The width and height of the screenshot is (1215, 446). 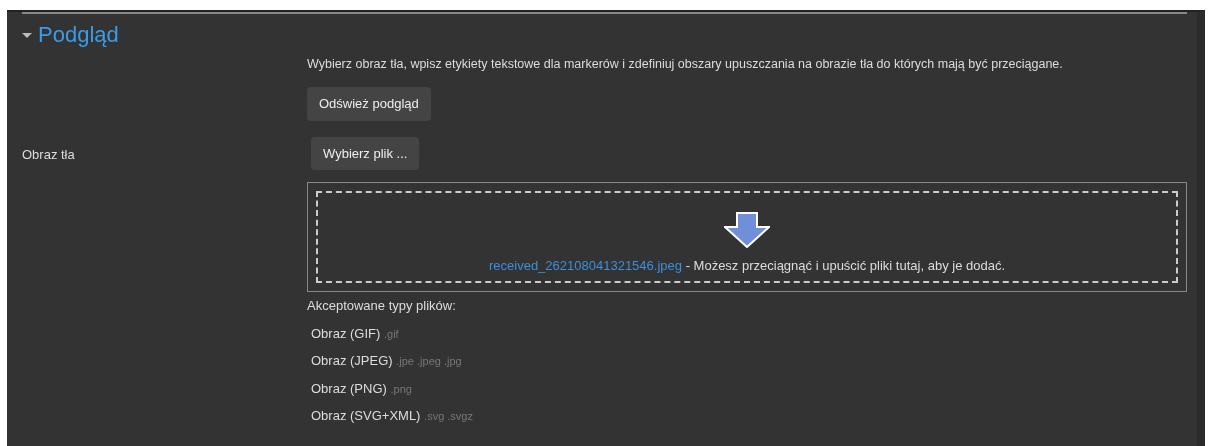 What do you see at coordinates (845, 265) in the screenshot?
I see `drop-hint-text: - Możesz przeciągnąć i upuścić pliki tutaj, aby je dodać.` at bounding box center [845, 265].